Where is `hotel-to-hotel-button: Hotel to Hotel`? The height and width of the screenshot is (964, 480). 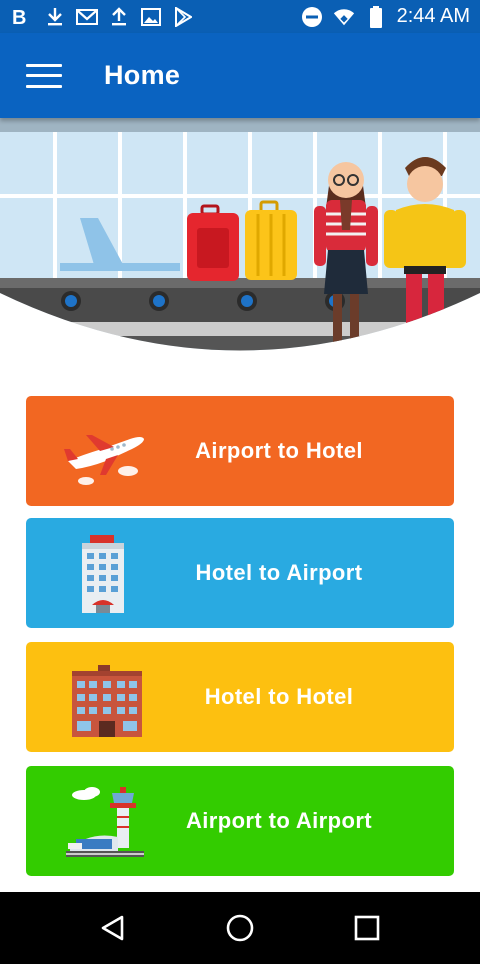
hotel-to-hotel-button: Hotel to Hotel is located at coordinates (240, 697).